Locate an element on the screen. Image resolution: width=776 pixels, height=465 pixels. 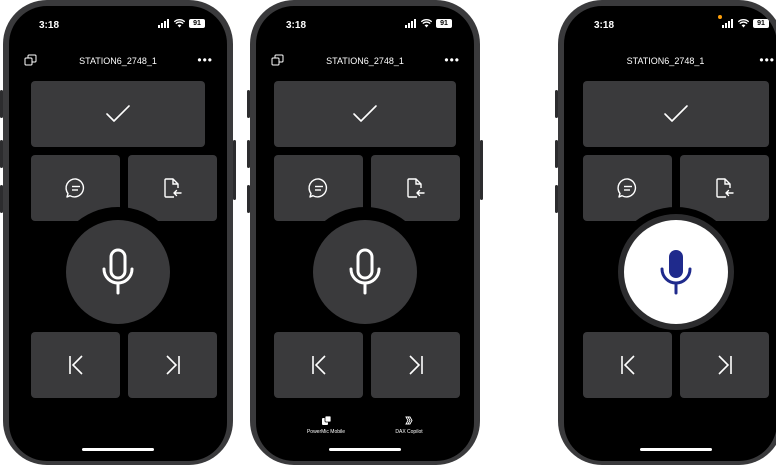
bottom-tab-bar: PowerMic Mobile DAX Copilot is located at coordinates (365, 431).